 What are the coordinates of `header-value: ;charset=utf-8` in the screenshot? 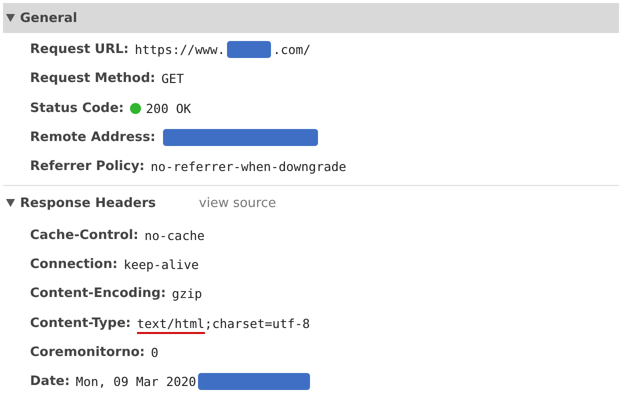 It's located at (257, 323).